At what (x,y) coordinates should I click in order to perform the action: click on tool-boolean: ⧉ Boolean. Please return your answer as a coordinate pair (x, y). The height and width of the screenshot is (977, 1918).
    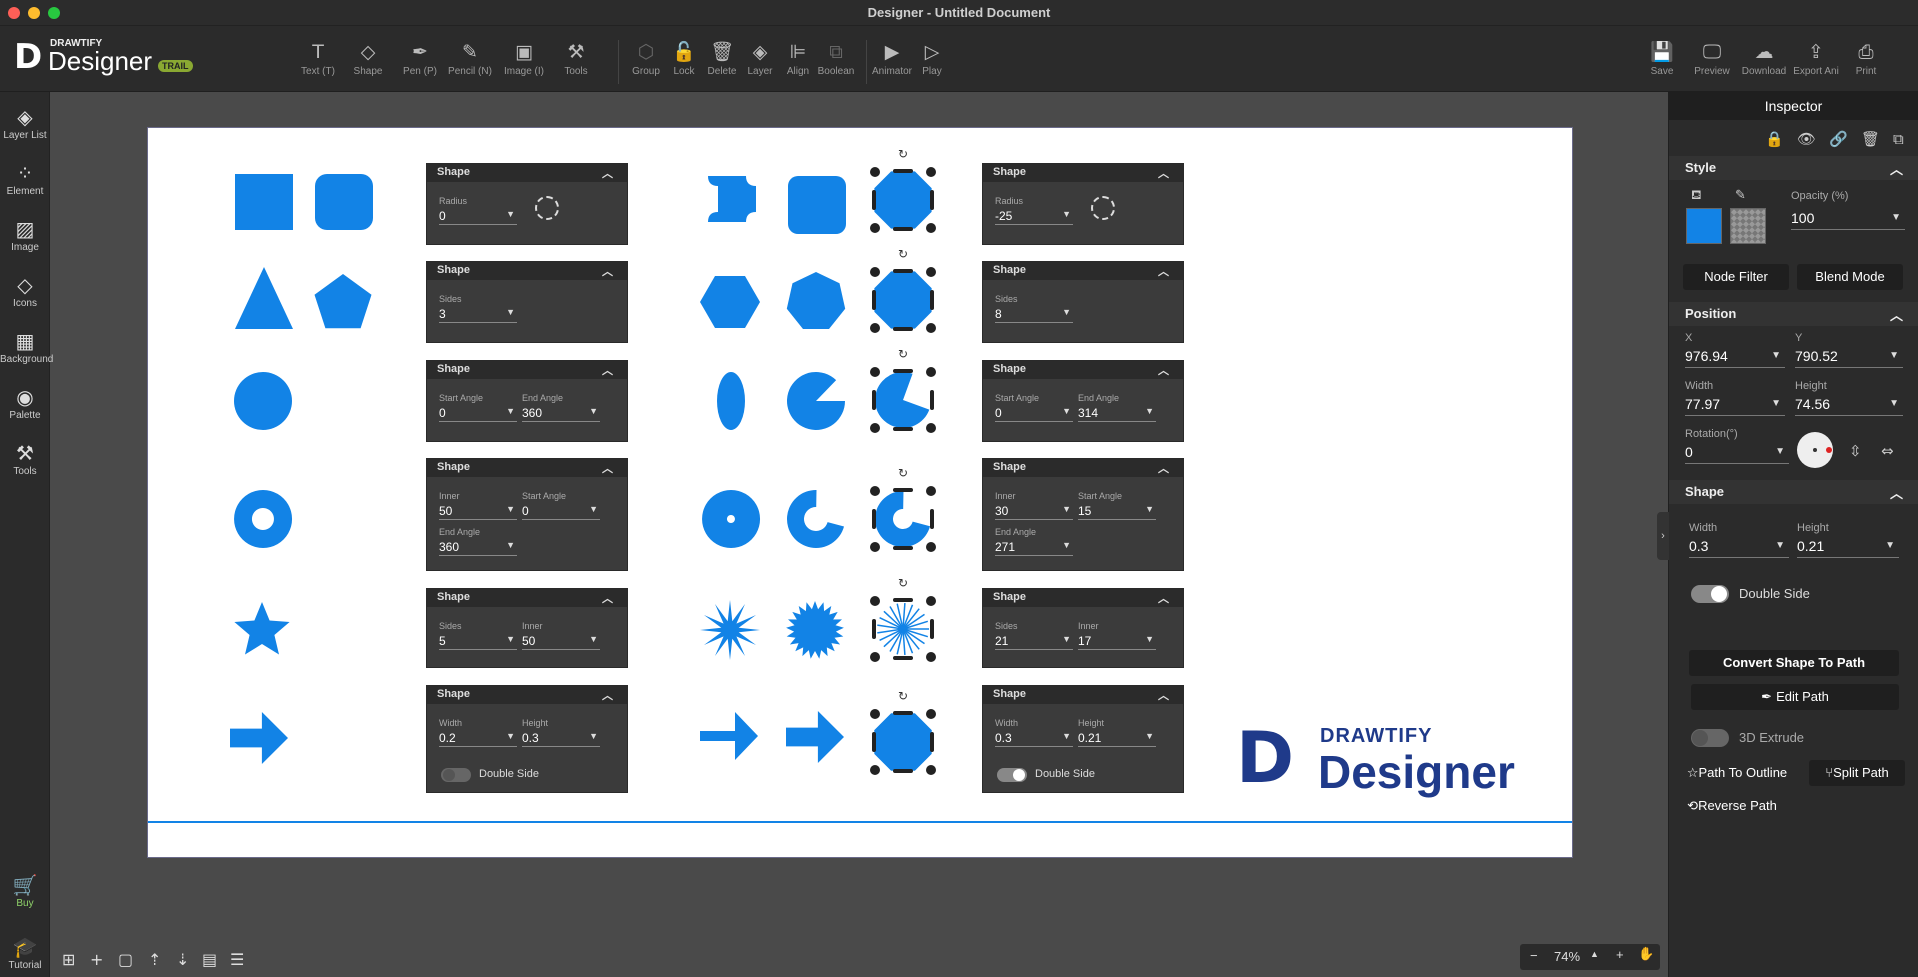
    Looking at the image, I should click on (836, 57).